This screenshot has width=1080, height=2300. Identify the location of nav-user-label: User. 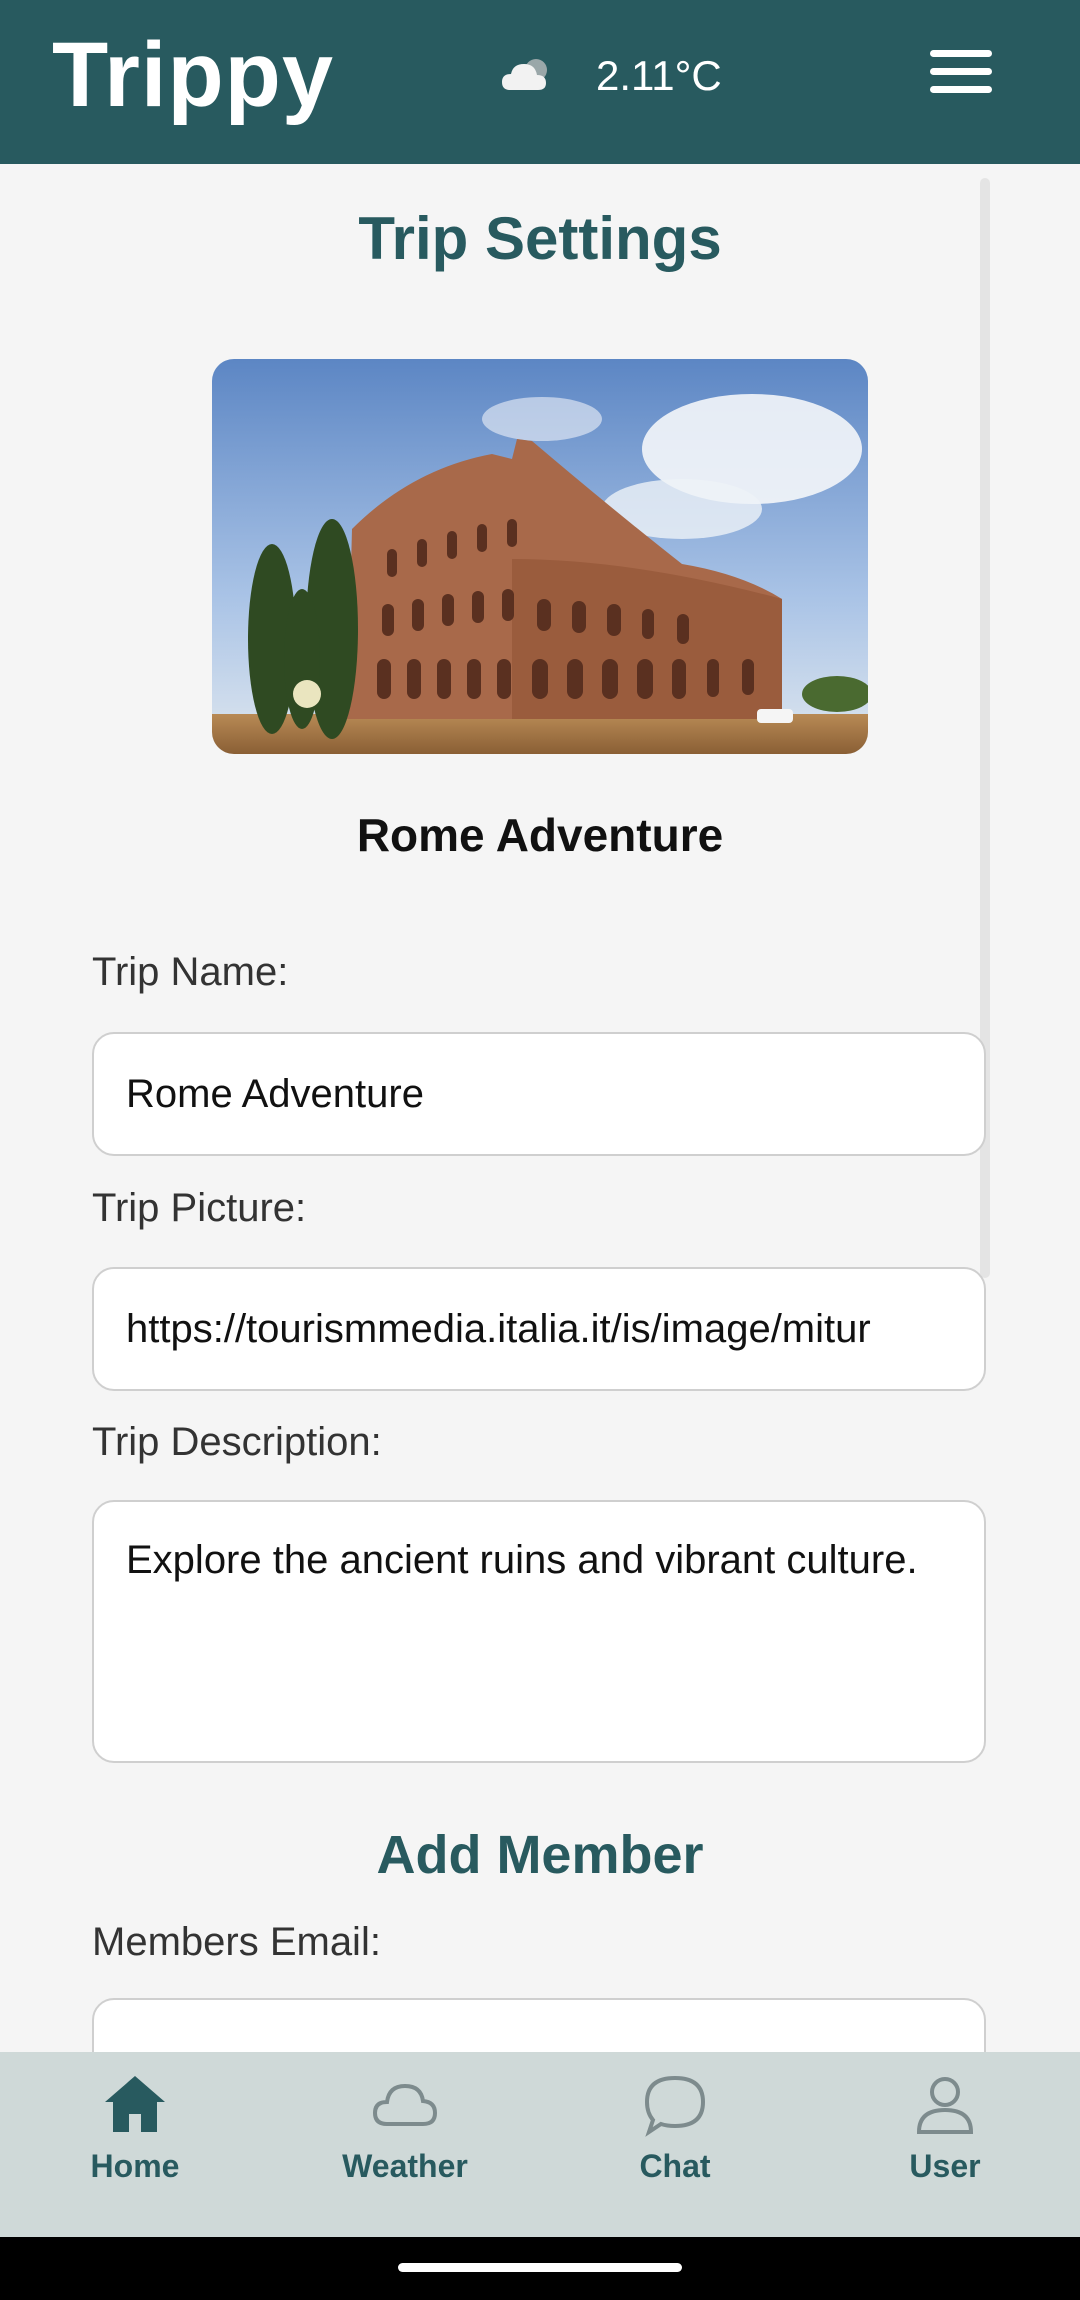
(945, 2166).